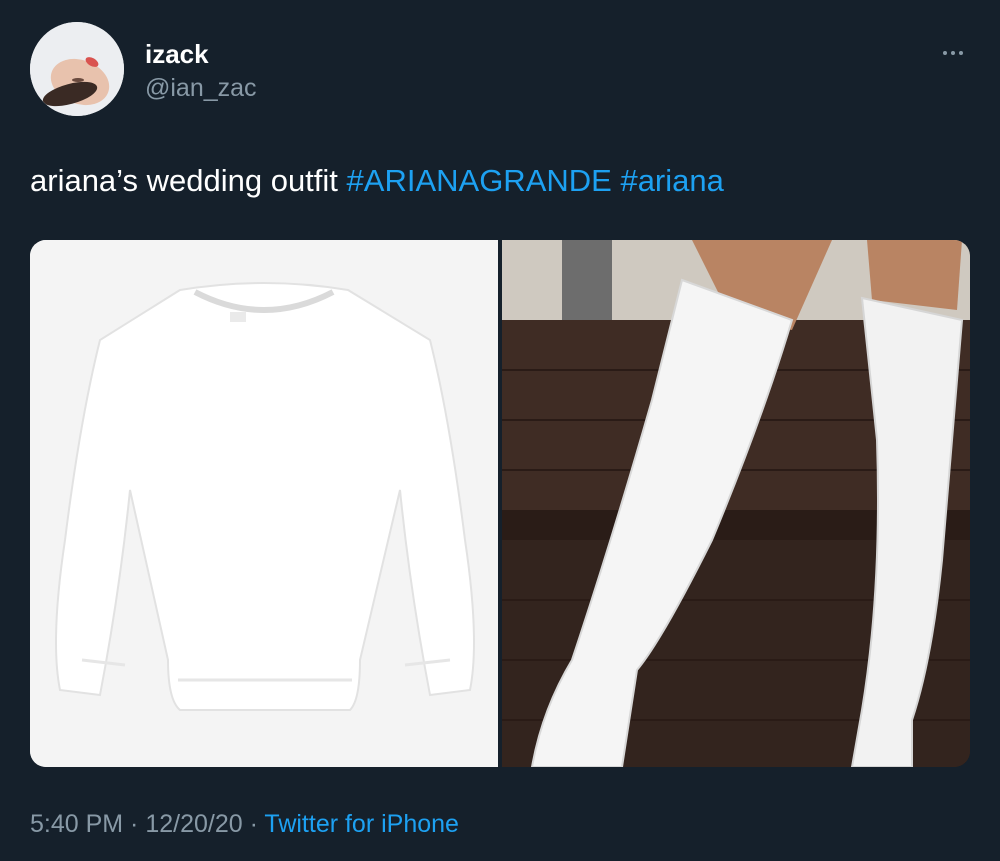 The height and width of the screenshot is (861, 1000). What do you see at coordinates (193, 824) in the screenshot?
I see `tweet-date: 12/20/20` at bounding box center [193, 824].